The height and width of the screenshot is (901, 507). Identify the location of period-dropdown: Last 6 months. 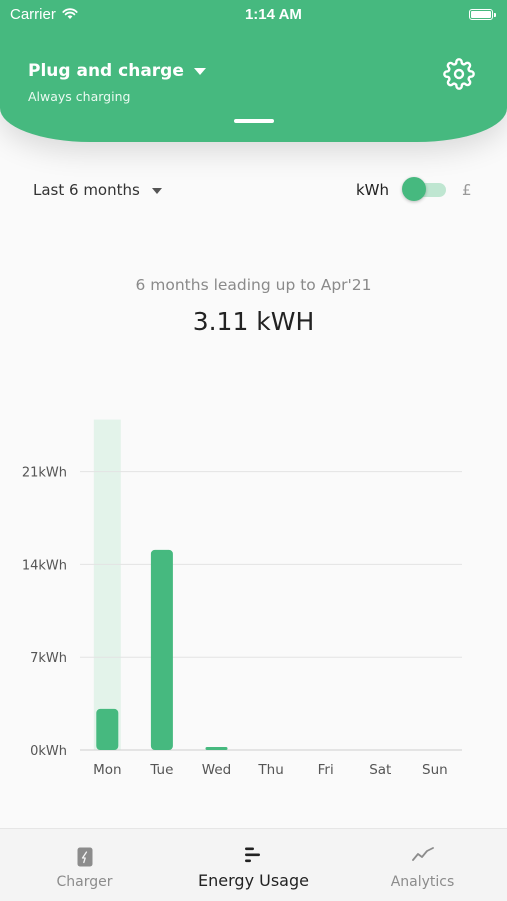
(97, 190).